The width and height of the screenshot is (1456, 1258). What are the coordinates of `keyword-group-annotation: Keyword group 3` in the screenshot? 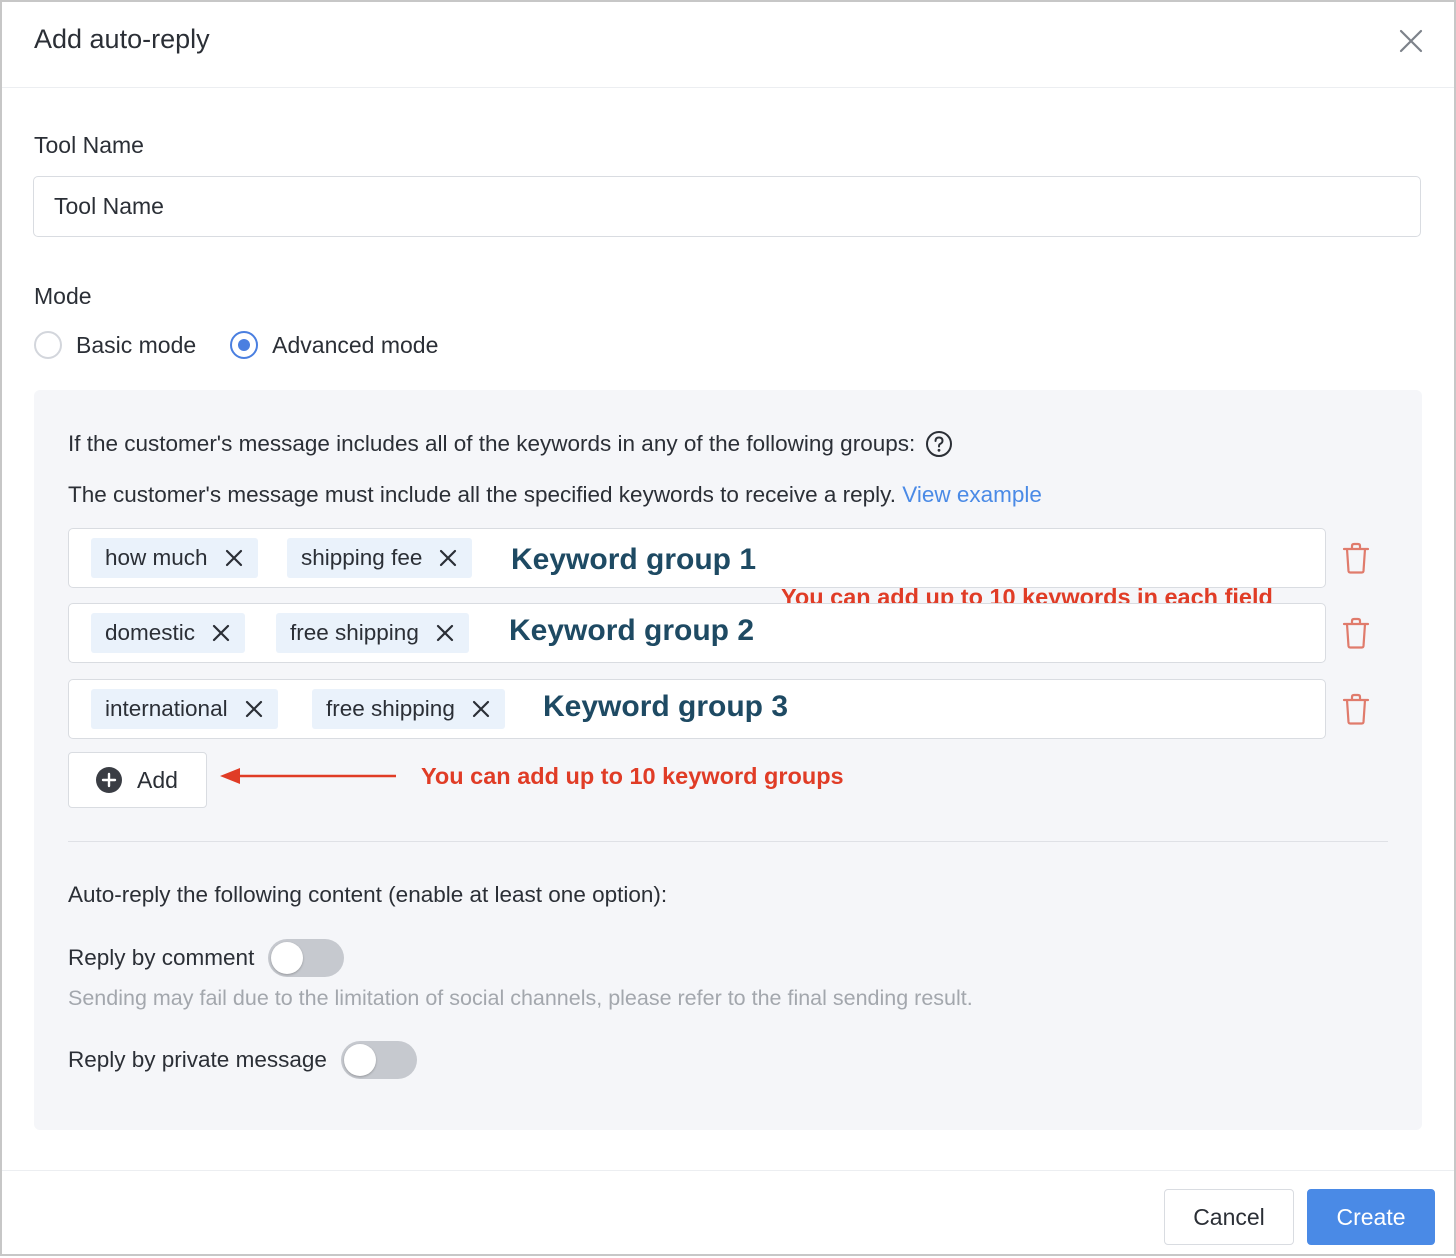 It's located at (666, 706).